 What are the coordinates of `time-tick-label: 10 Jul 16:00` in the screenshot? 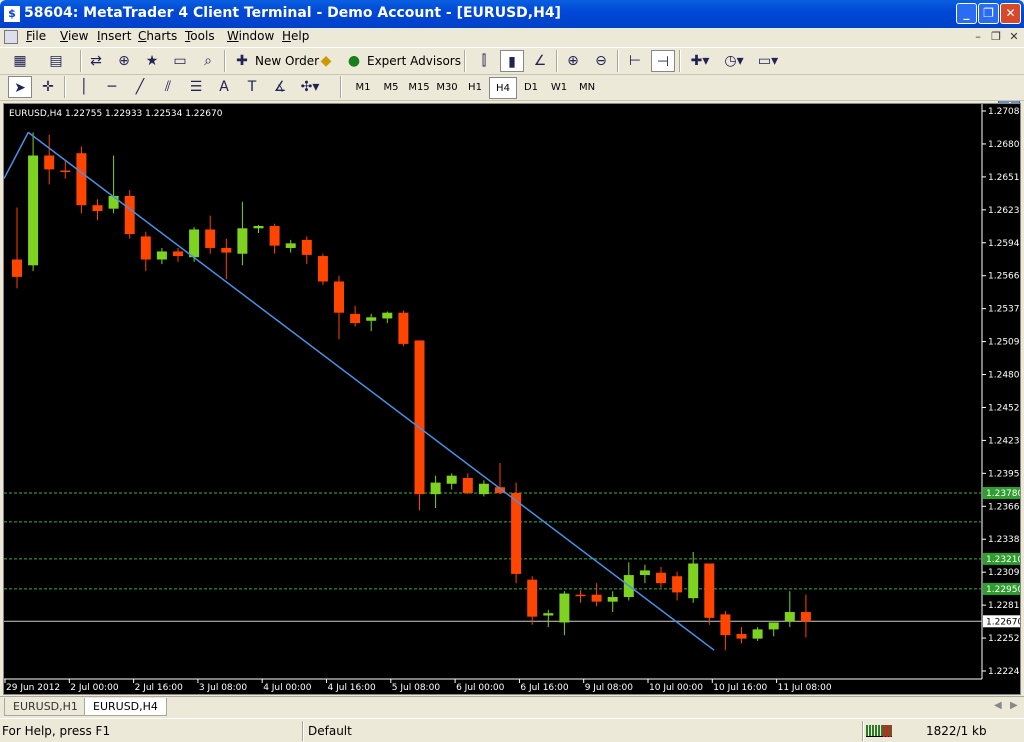 It's located at (740, 688).